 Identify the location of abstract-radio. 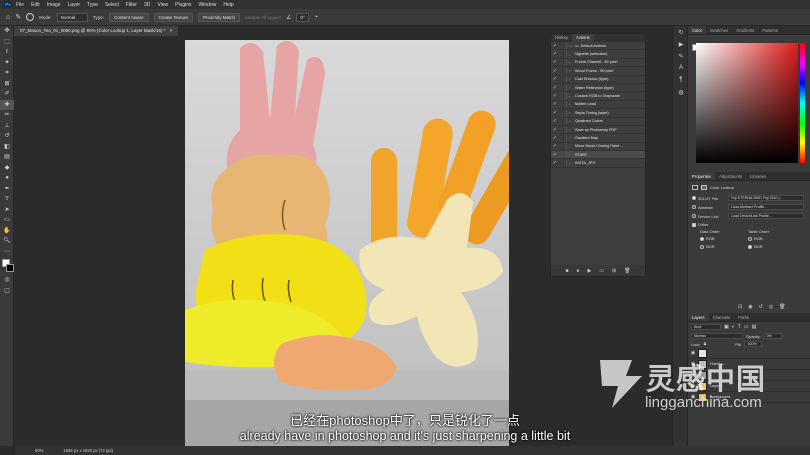
(694, 207).